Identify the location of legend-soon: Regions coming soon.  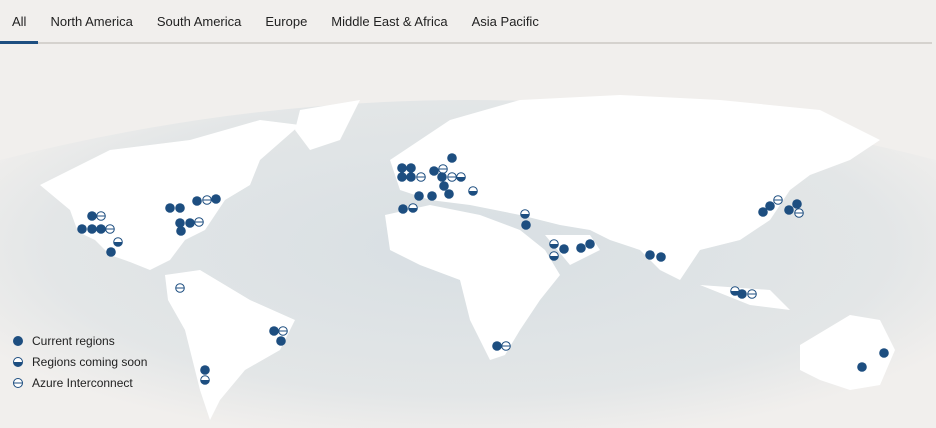
(79, 361).